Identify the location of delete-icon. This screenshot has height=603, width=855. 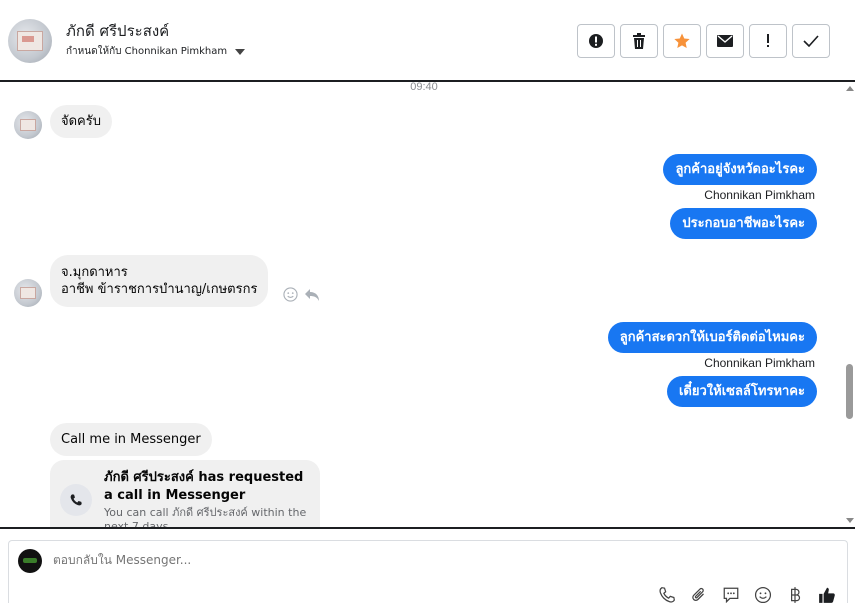
(639, 41).